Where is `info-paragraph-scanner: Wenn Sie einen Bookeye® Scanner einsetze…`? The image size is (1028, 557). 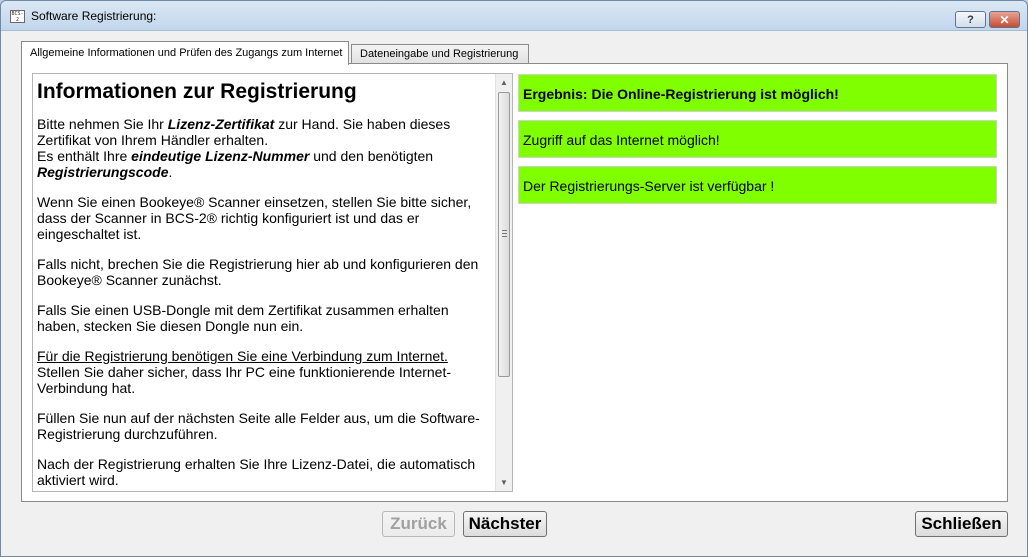 info-paragraph-scanner: Wenn Sie einen Bookeye® Scanner einsetze… is located at coordinates (254, 218).